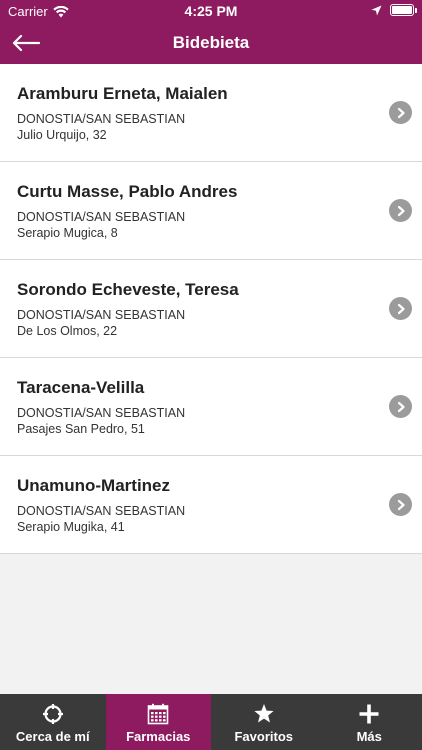 The height and width of the screenshot is (750, 422). Describe the element at coordinates (52, 736) in the screenshot. I see `tab-label: Cerca de mí` at that location.